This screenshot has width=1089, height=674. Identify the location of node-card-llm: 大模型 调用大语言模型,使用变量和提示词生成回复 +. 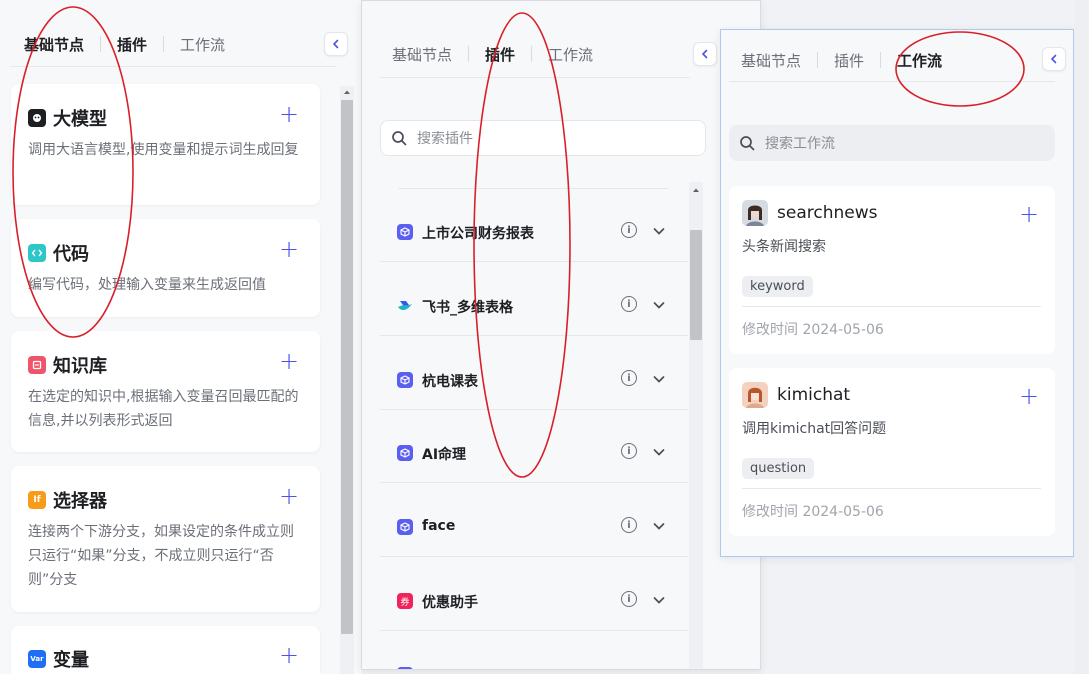
(165, 144).